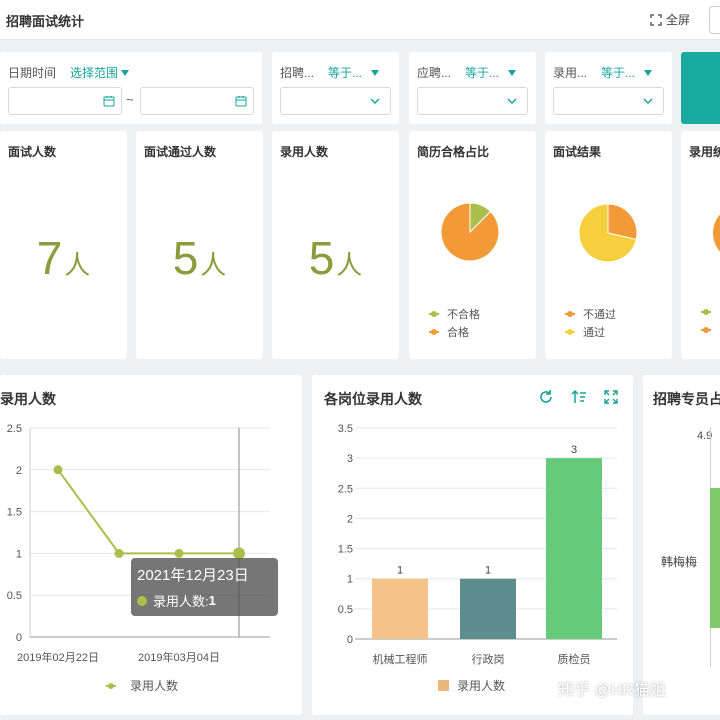 This screenshot has height=720, width=720. I want to click on tooltip-date: 2021年12月23日, so click(193, 575).